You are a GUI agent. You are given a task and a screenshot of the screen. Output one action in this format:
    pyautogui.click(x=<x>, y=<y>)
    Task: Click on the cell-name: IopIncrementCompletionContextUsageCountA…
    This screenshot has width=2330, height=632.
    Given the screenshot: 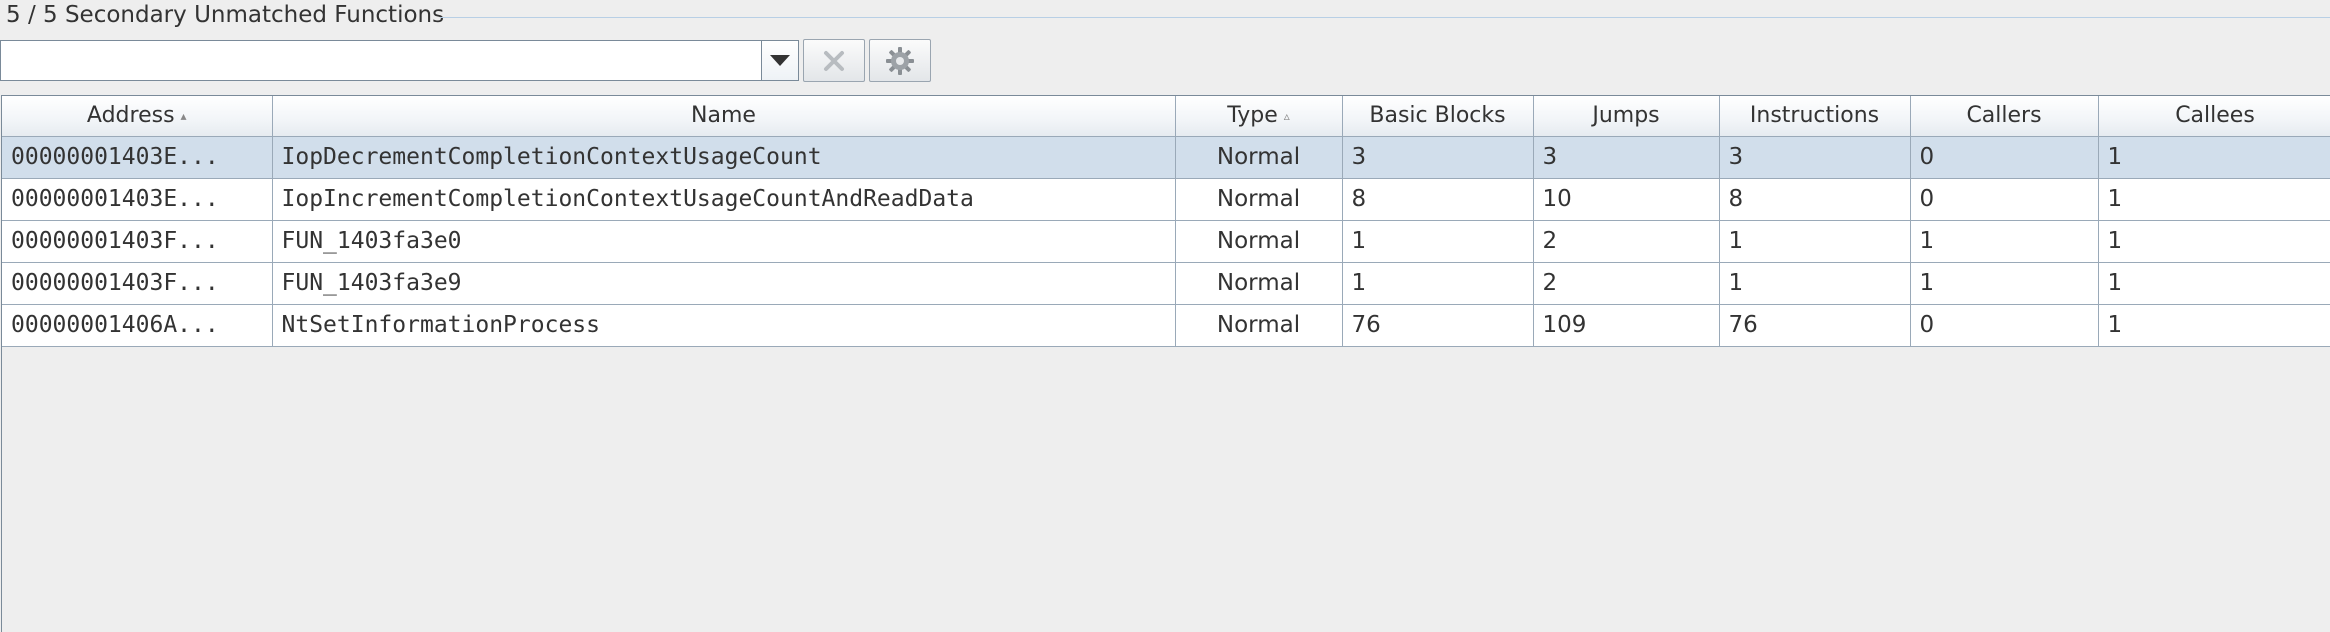 What is the action you would take?
    pyautogui.click(x=724, y=199)
    